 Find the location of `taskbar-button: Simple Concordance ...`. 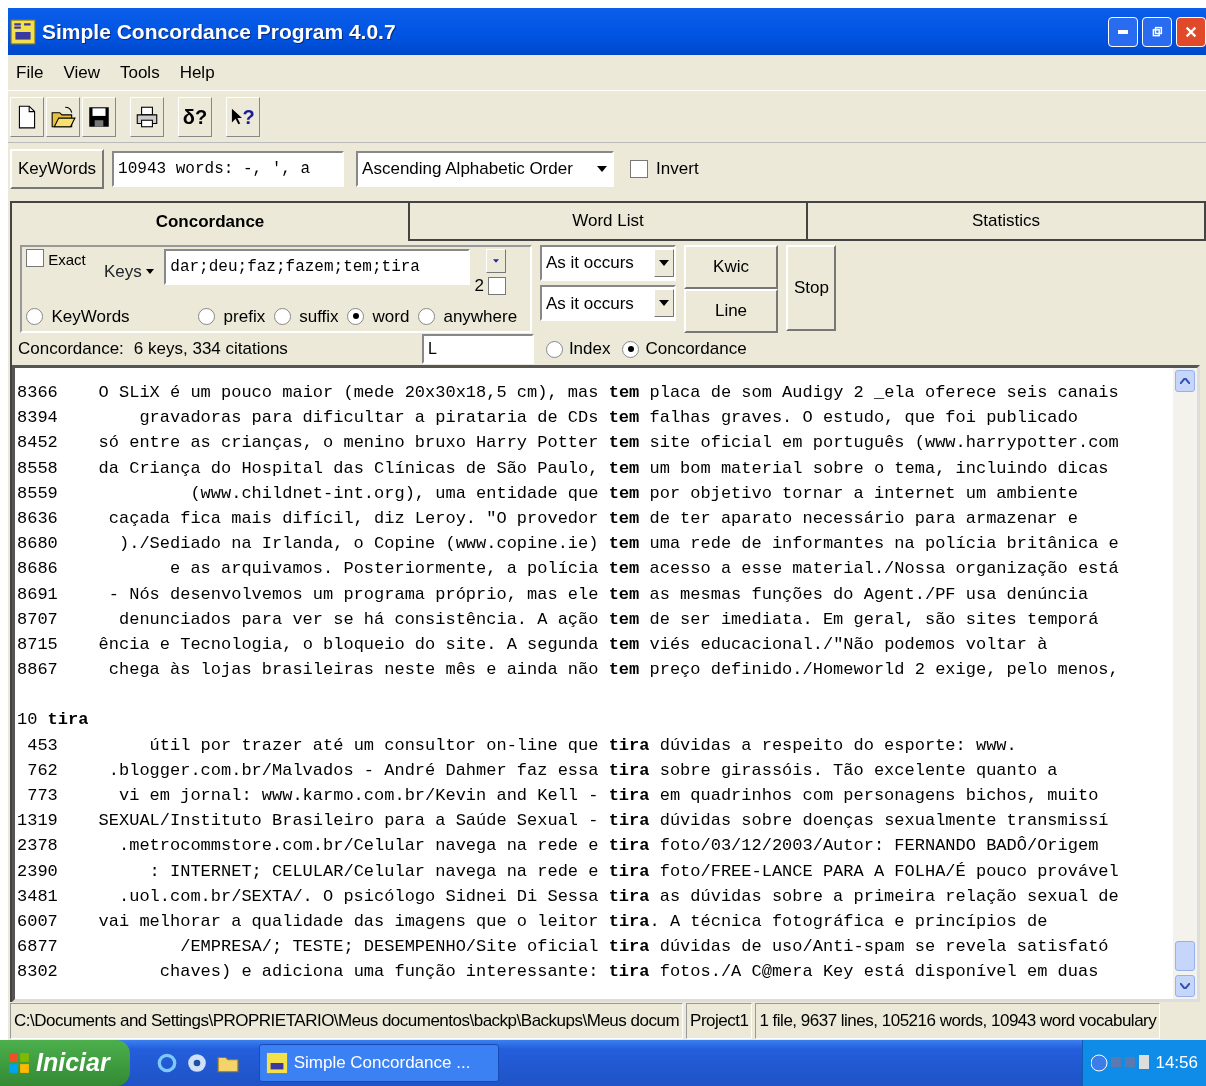

taskbar-button: Simple Concordance ... is located at coordinates (378, 1063).